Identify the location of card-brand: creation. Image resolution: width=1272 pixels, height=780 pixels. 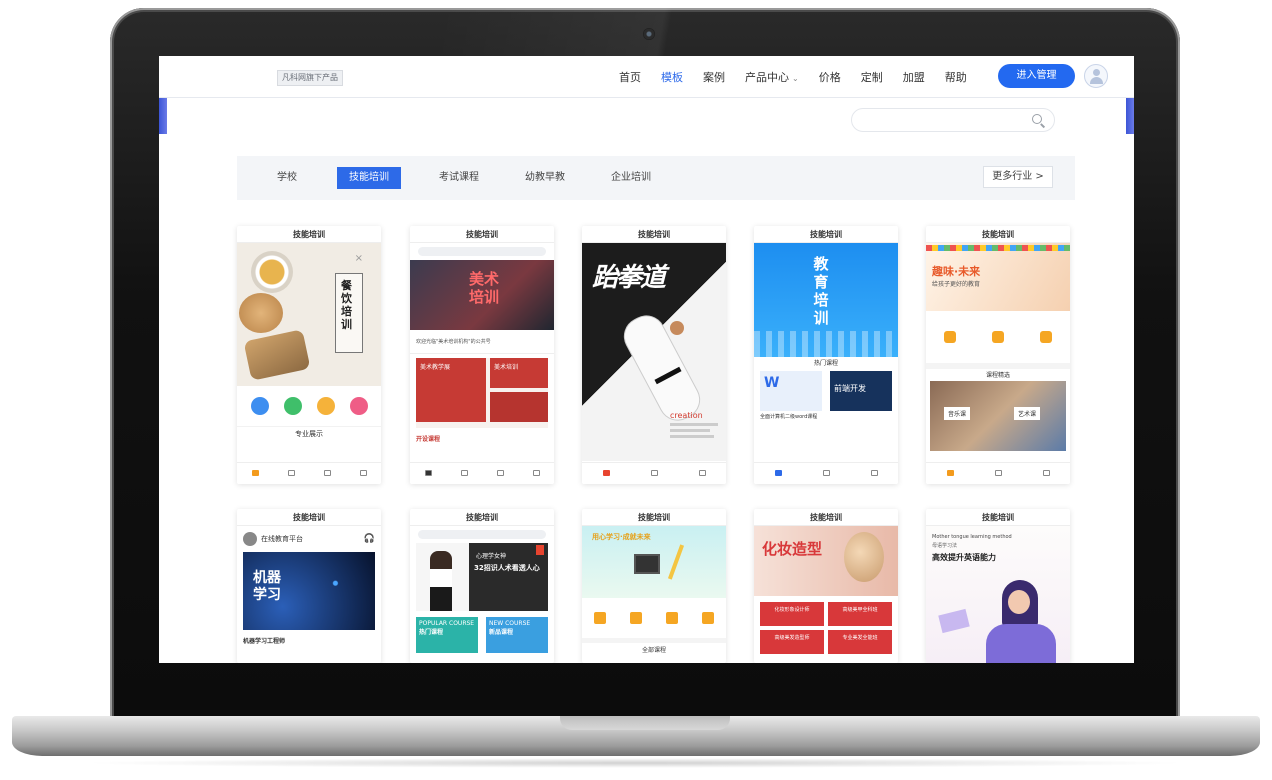
(686, 415).